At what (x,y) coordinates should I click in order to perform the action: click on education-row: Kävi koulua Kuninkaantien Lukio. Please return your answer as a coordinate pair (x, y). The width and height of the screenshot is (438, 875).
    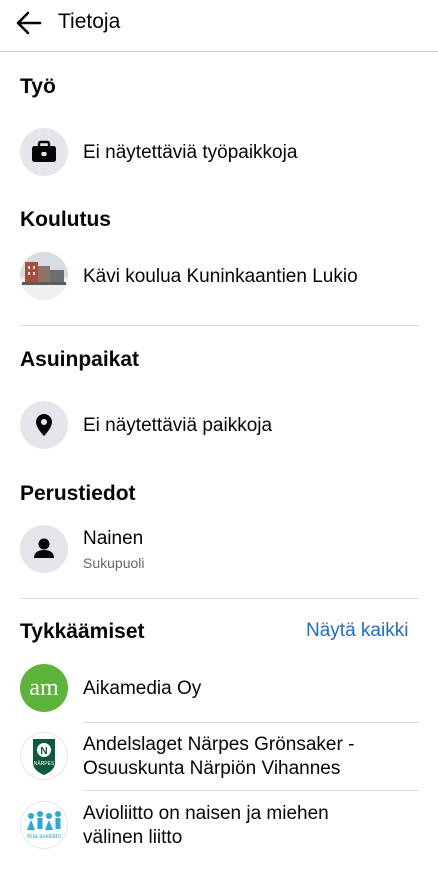
    Looking at the image, I should click on (220, 276).